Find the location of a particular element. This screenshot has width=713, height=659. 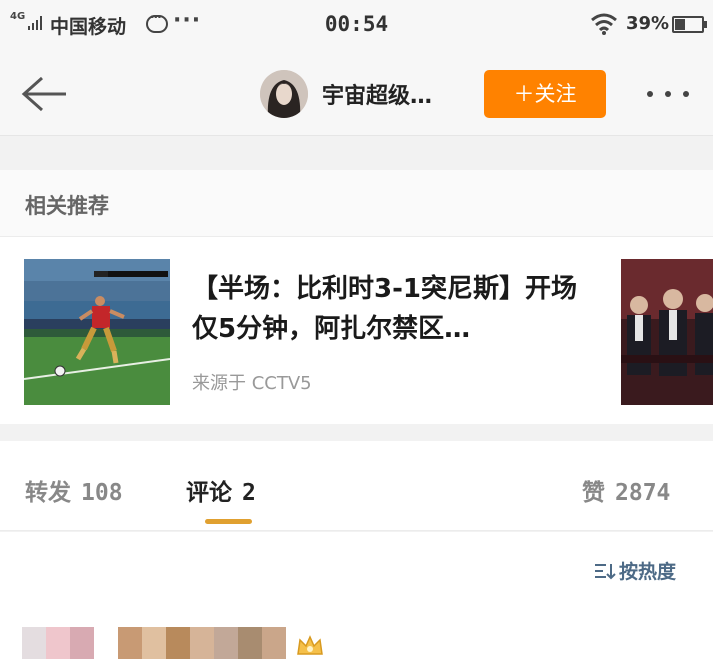

tab-likes: 赞 2874 is located at coordinates (626, 490).